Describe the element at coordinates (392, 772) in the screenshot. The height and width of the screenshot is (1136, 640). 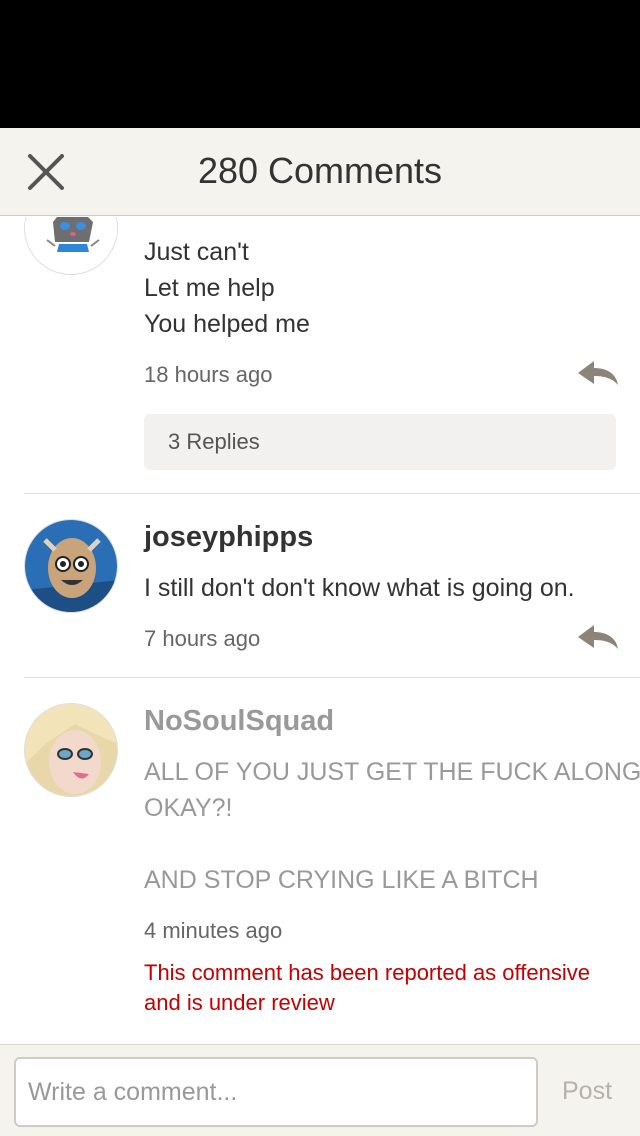
I see `comment-text-line: ALL OF YOU JUST GET THE FUCK ALONG` at that location.